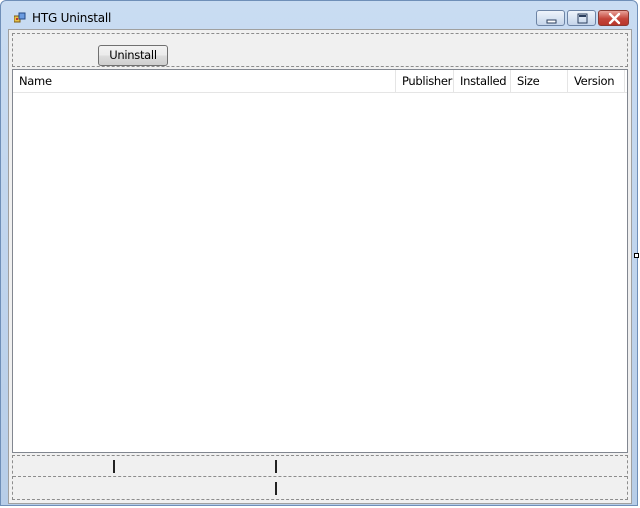 The height and width of the screenshot is (508, 640). What do you see at coordinates (596, 81) in the screenshot?
I see `column-header-version: Version` at bounding box center [596, 81].